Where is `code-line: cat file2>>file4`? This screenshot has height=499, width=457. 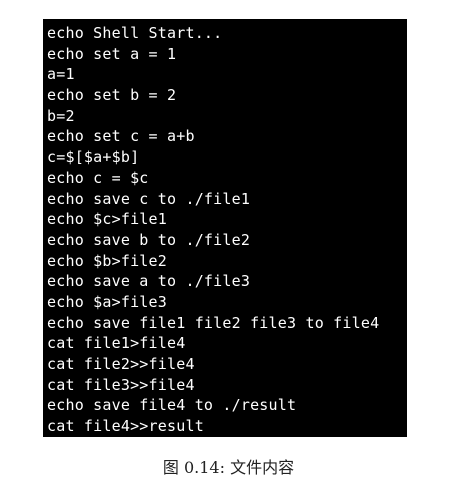
code-line: cat file2>>file4 is located at coordinates (121, 364).